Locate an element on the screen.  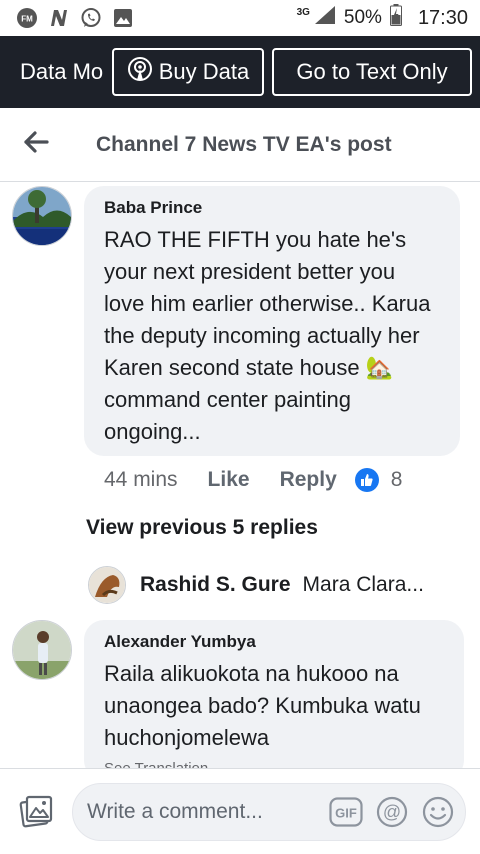
comment-composer: GIF @ is located at coordinates (240, 811).